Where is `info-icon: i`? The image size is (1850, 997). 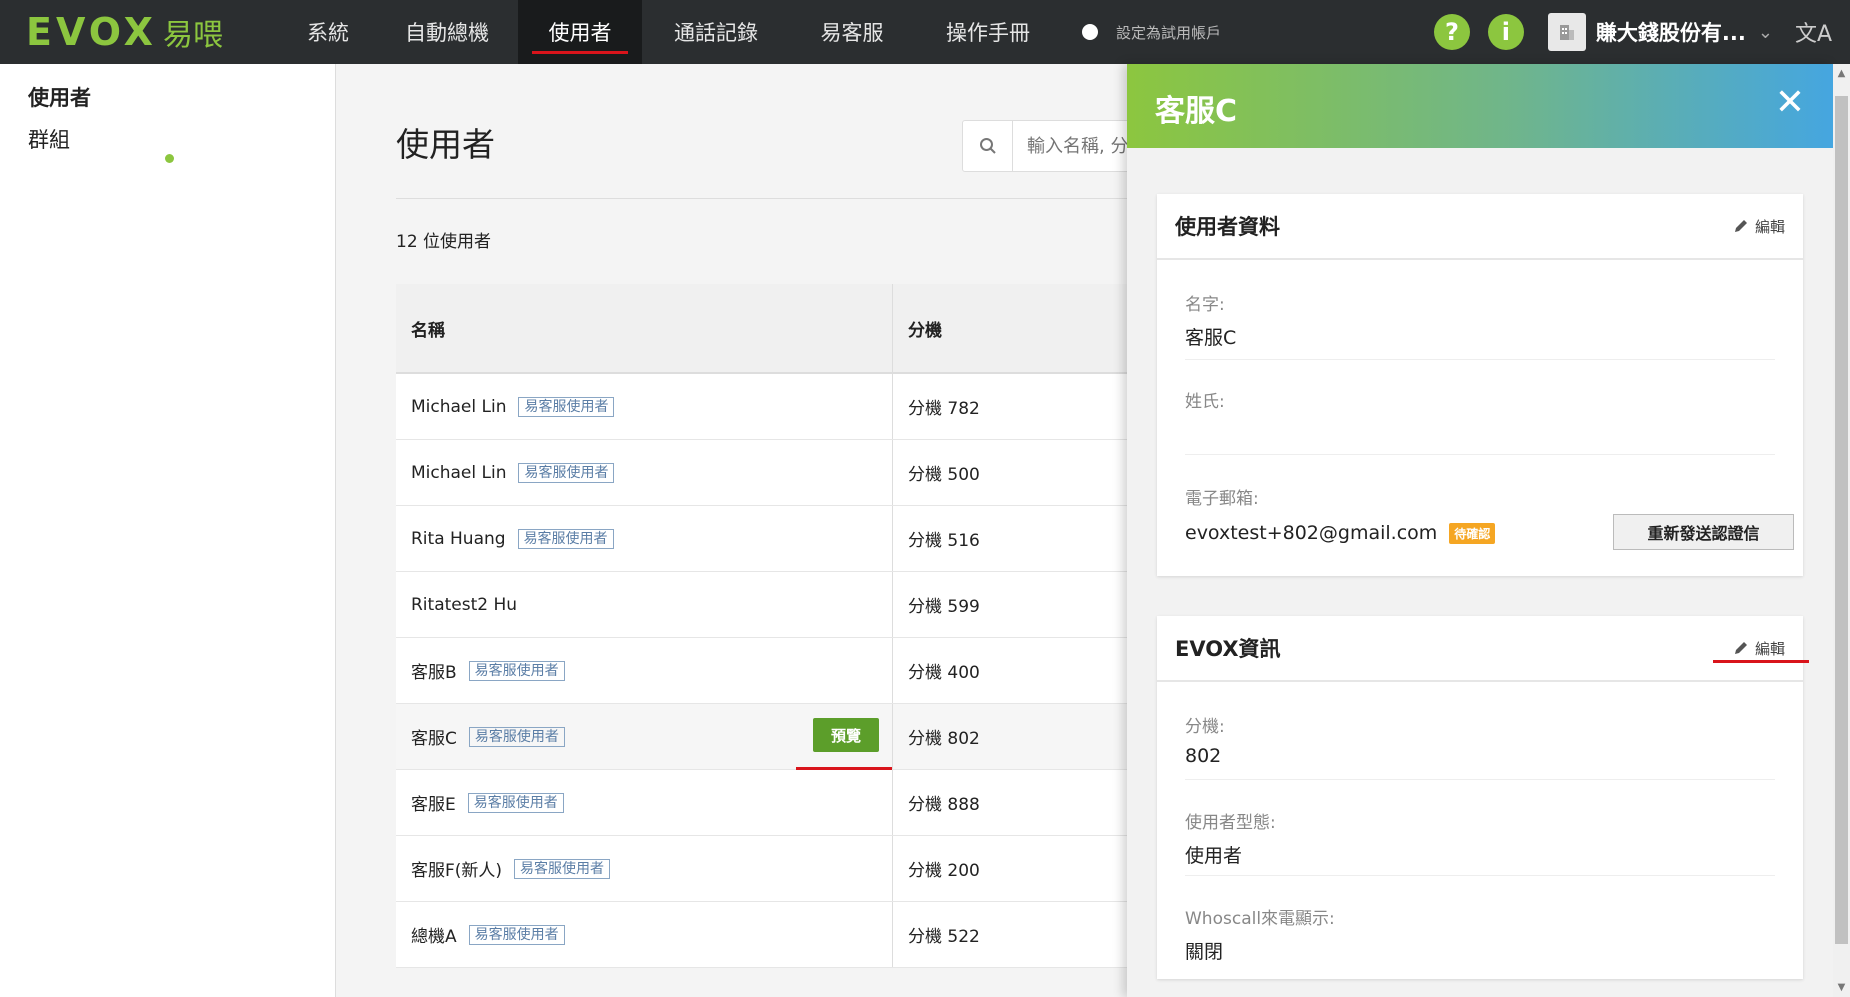
info-icon: i is located at coordinates (1505, 32).